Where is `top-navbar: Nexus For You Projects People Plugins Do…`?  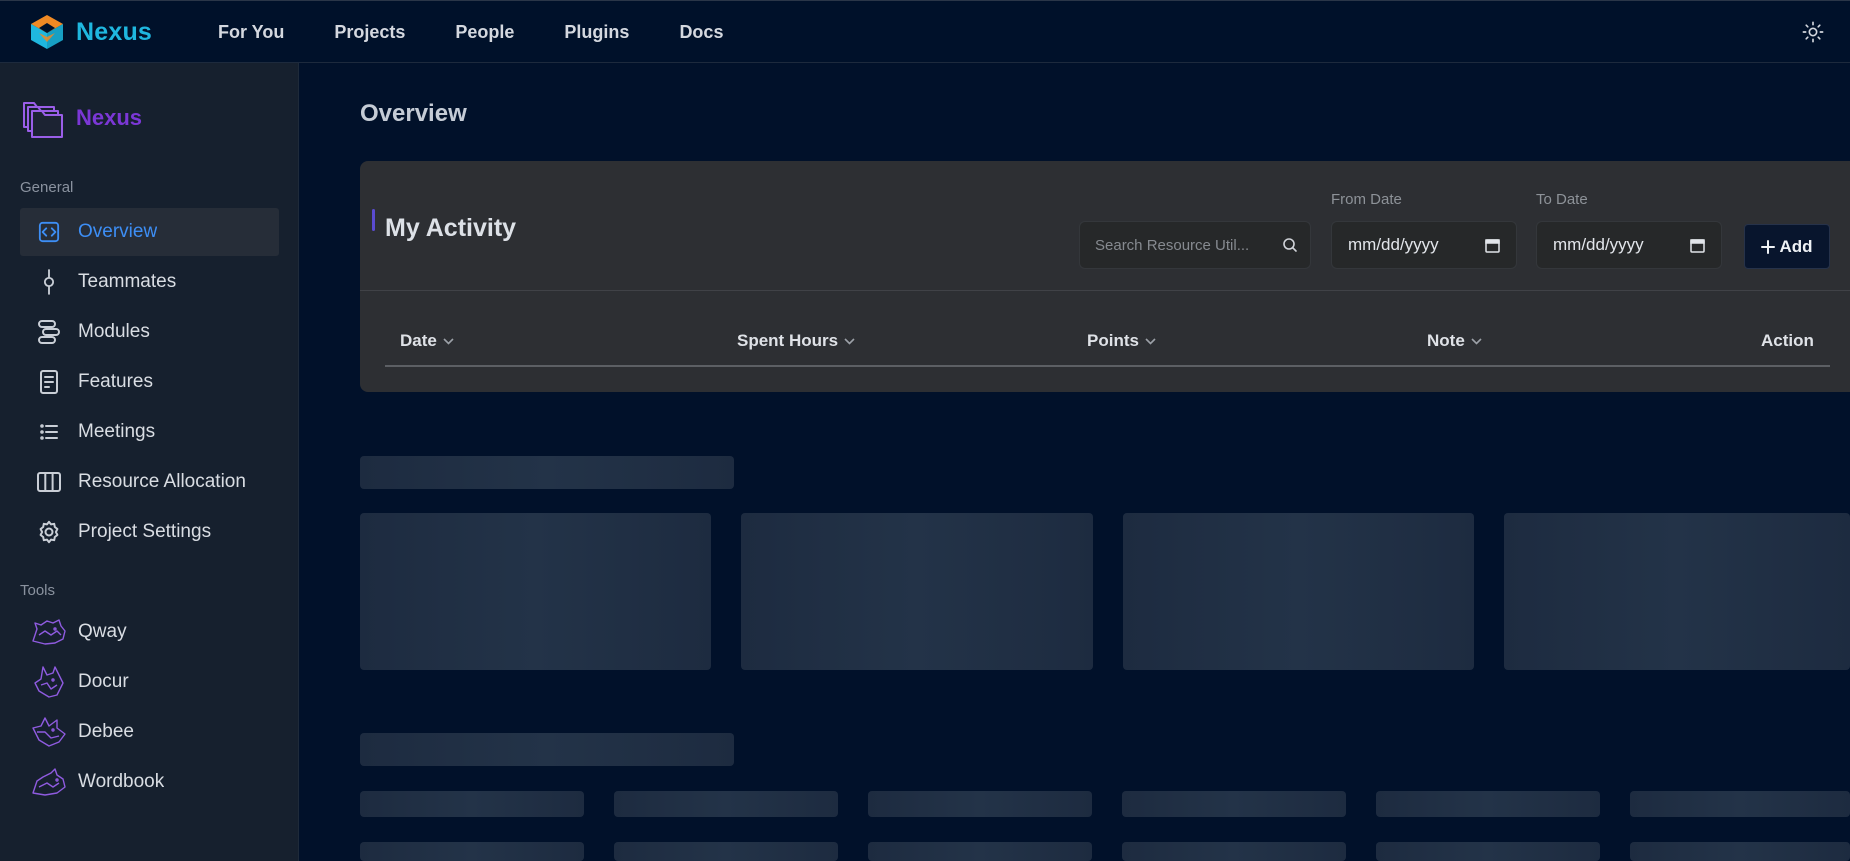 top-navbar: Nexus For You Projects People Plugins Do… is located at coordinates (925, 31).